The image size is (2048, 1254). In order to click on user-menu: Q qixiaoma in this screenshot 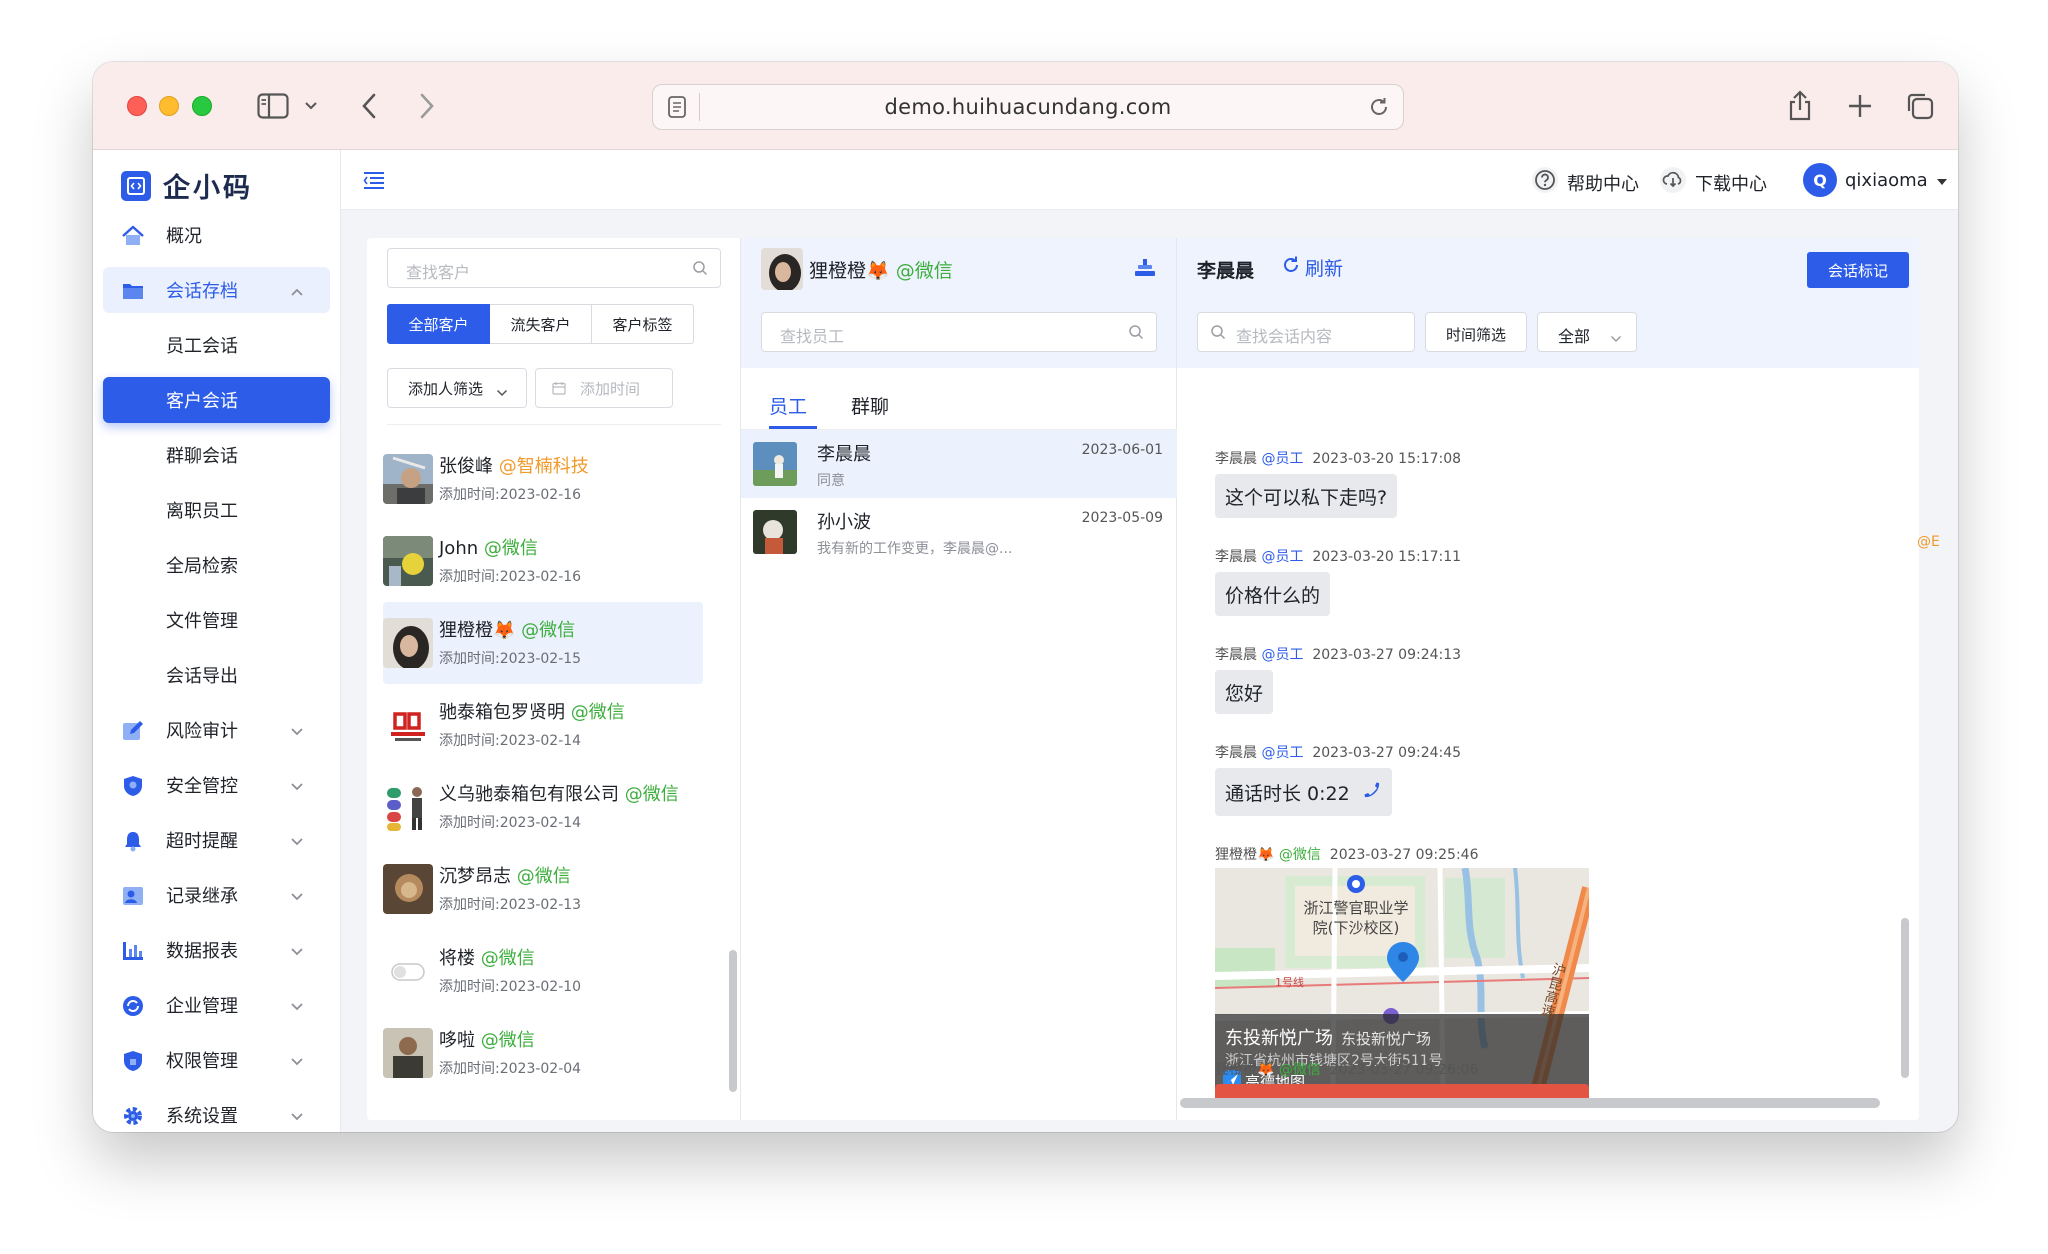, I will do `click(1875, 180)`.